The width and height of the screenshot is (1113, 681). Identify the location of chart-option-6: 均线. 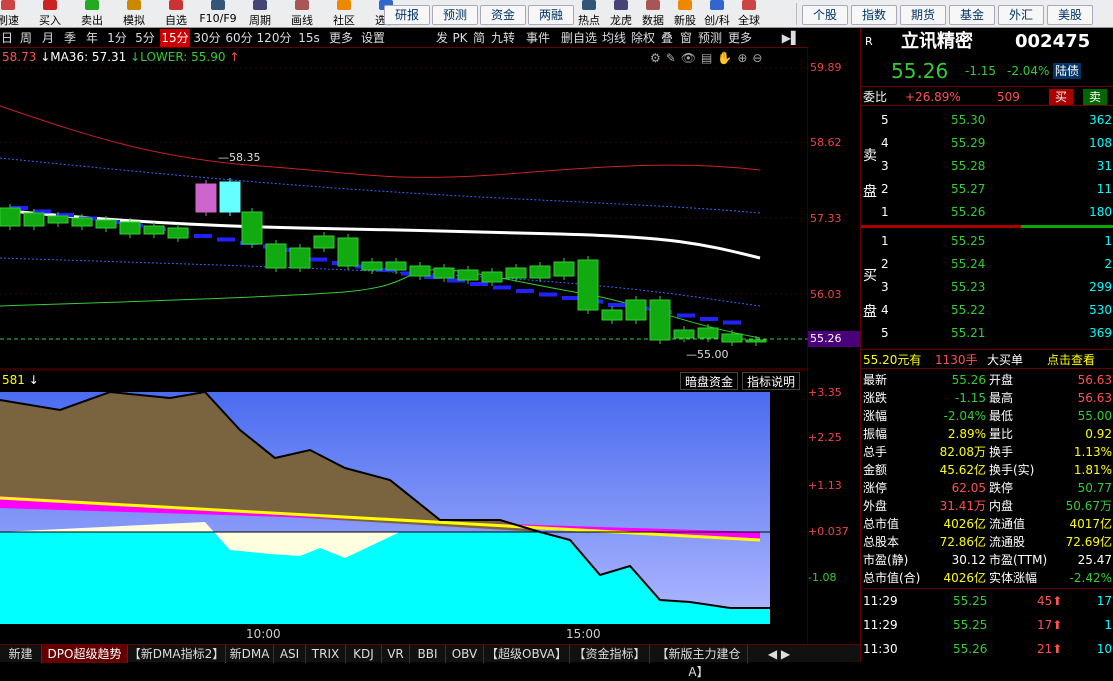
(614, 38).